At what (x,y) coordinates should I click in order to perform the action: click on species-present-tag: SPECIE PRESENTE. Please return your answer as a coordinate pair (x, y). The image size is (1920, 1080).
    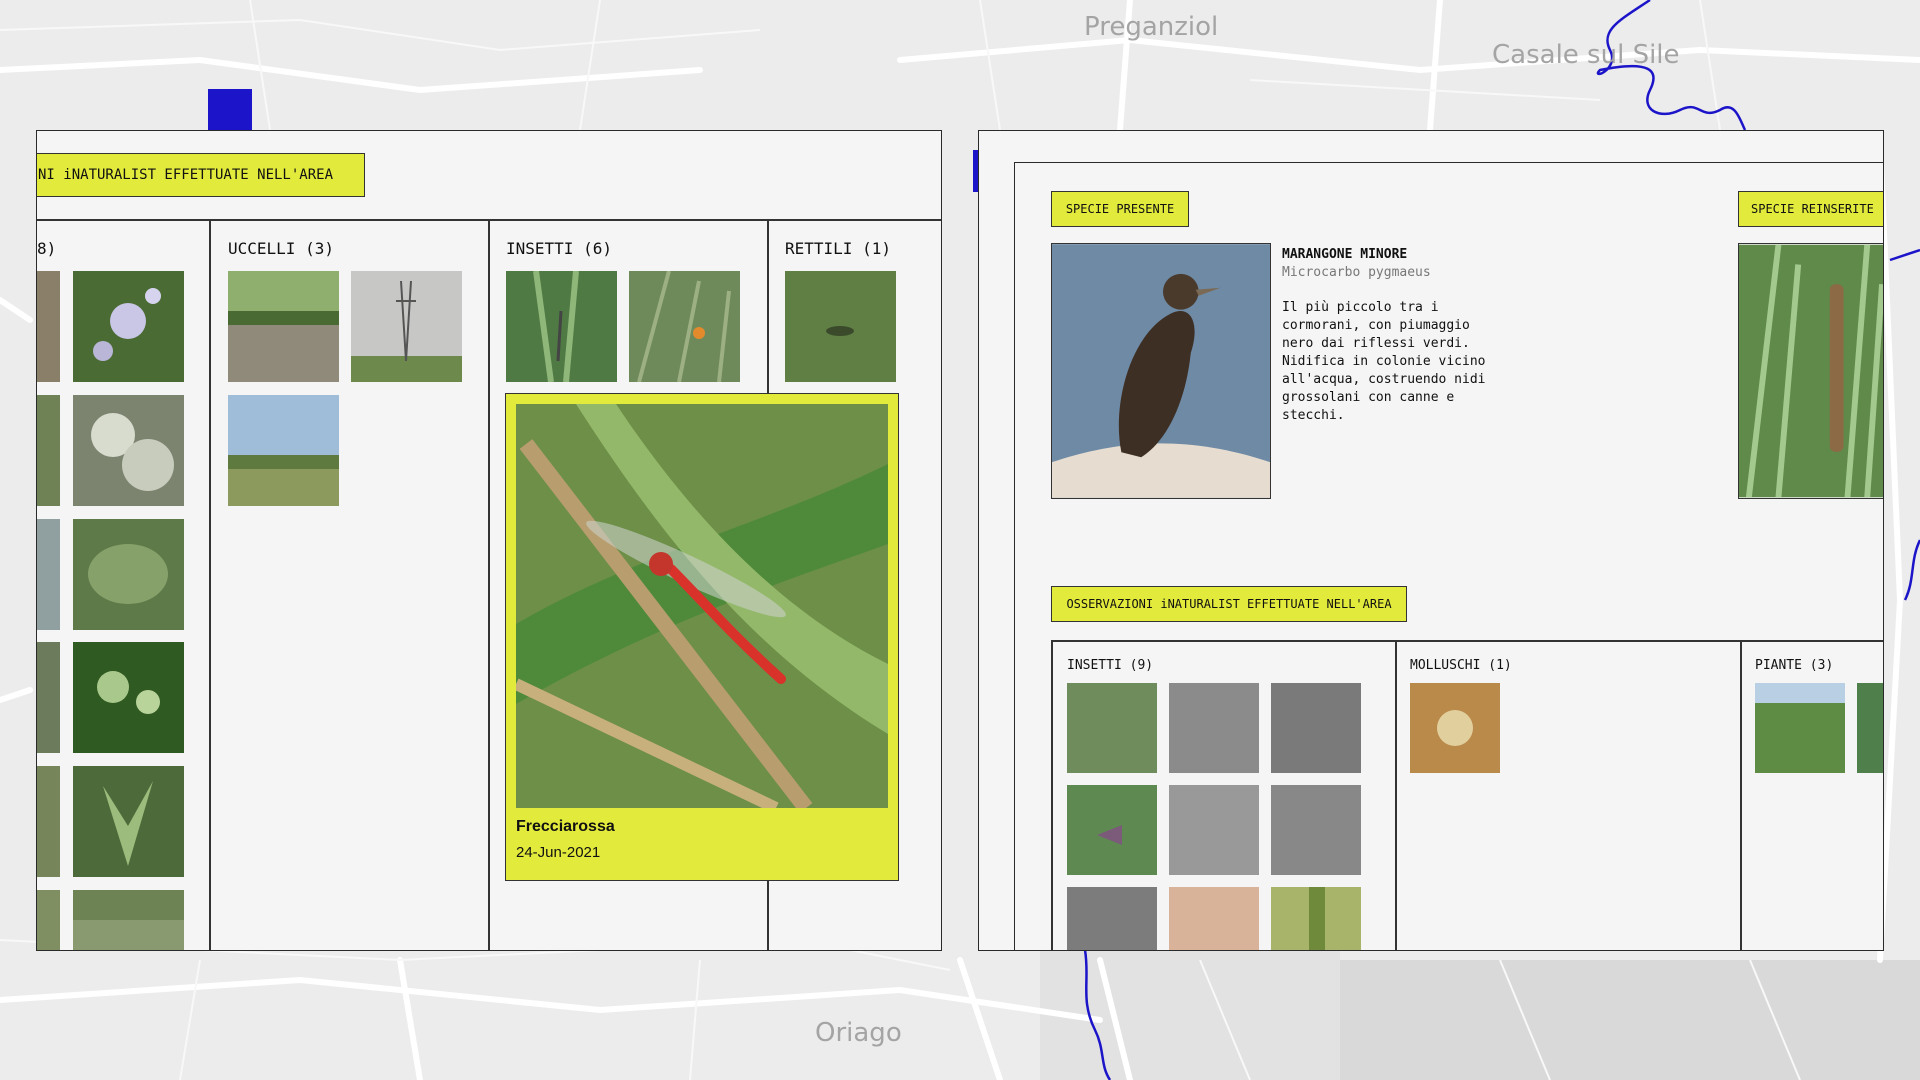
    Looking at the image, I should click on (1120, 209).